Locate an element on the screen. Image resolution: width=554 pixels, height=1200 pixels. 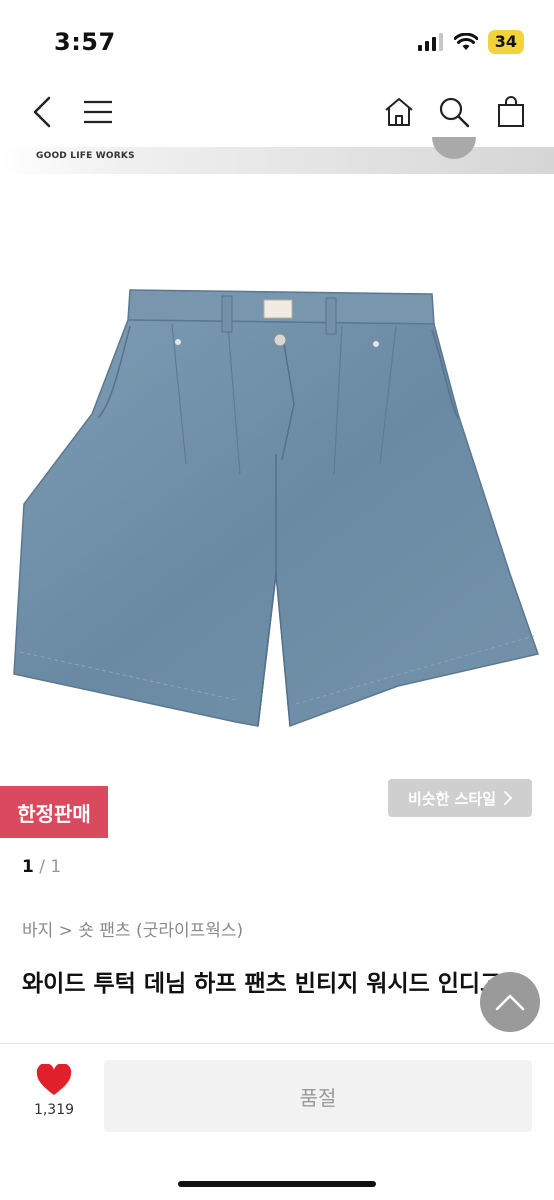
divider is located at coordinates (277, 1043).